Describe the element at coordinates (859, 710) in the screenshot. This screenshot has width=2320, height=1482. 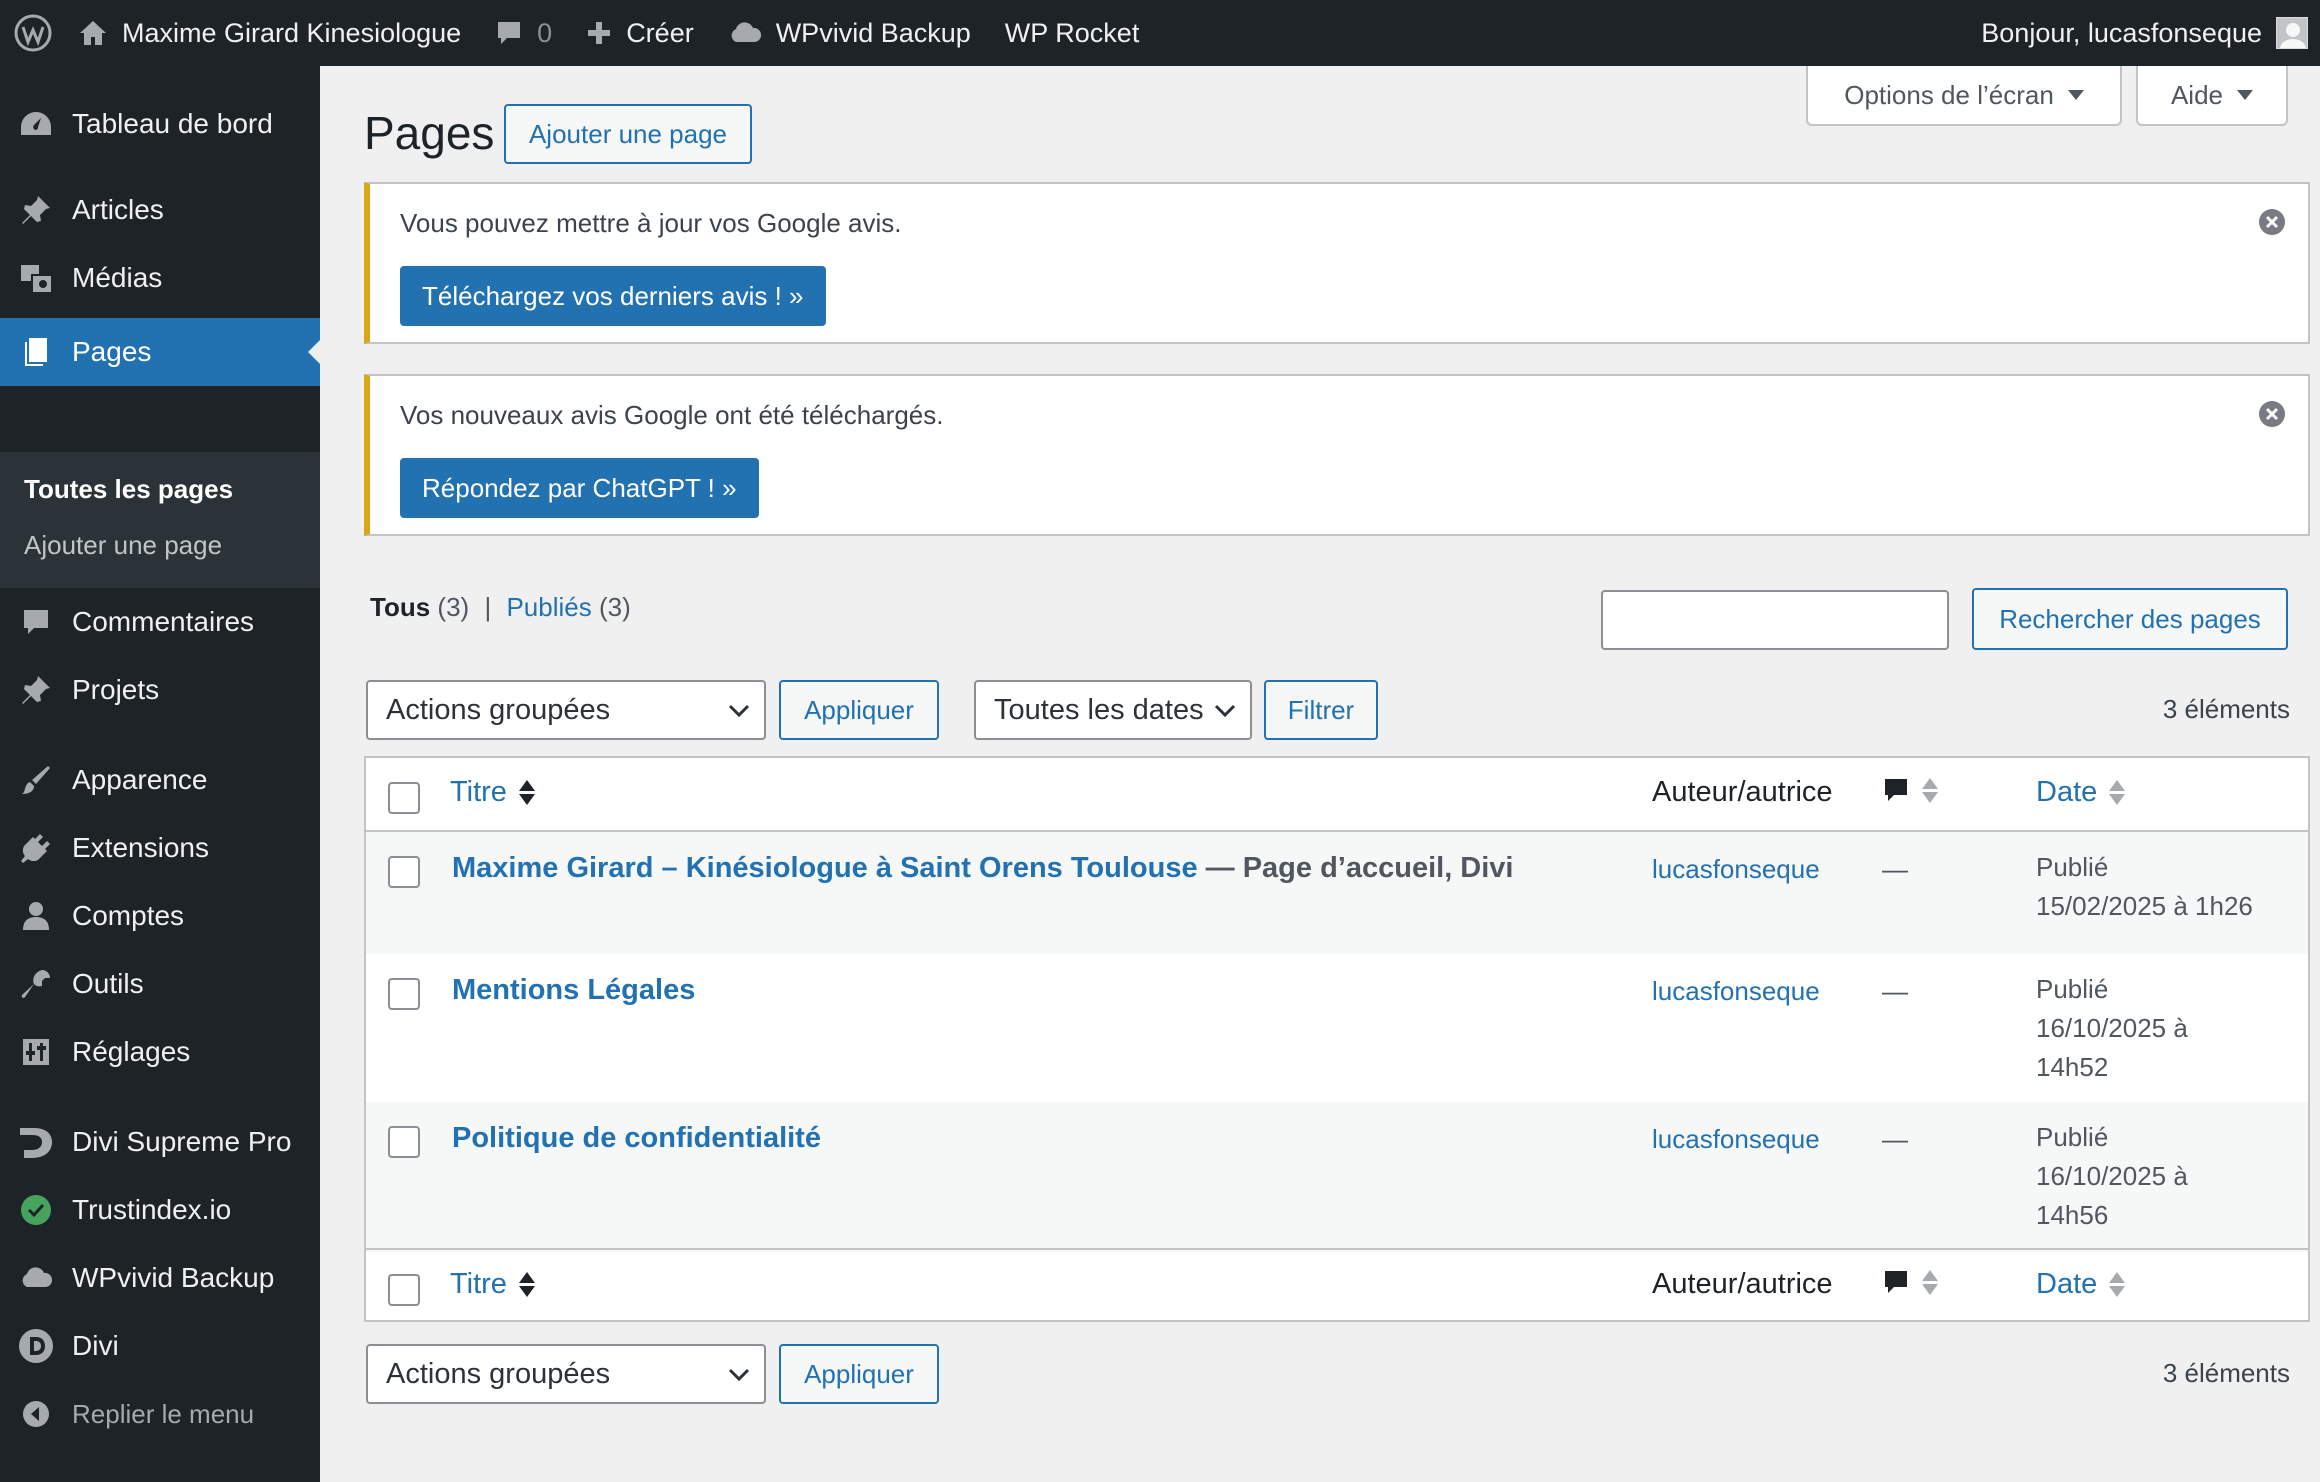
I see `apply-button-top: Appliquer` at that location.